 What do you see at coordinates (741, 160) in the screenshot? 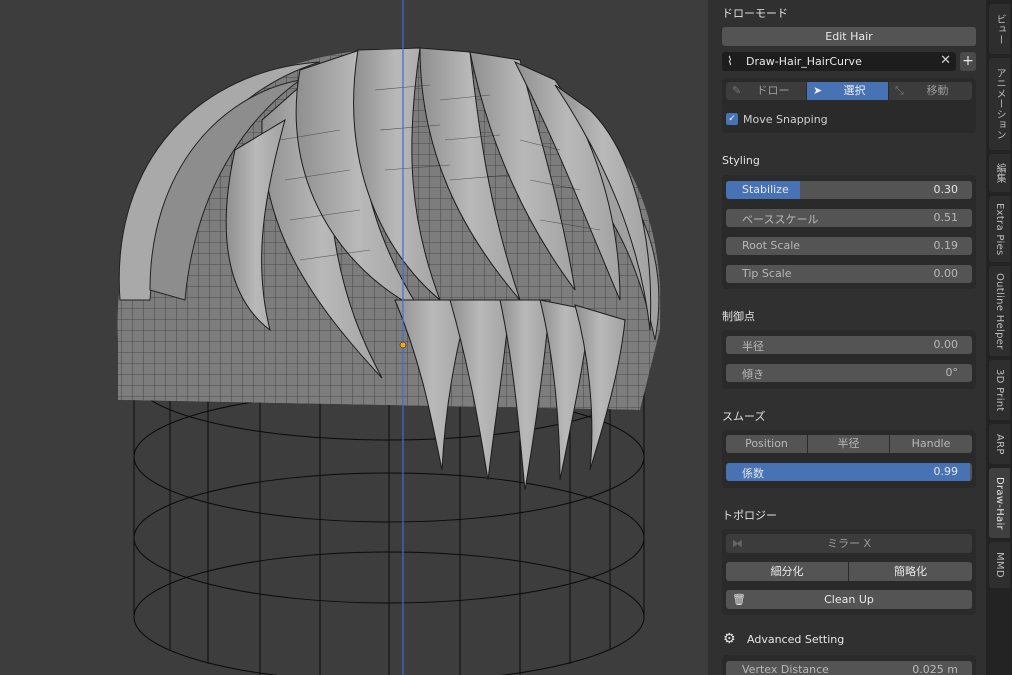
I see `styling-title: Styling` at bounding box center [741, 160].